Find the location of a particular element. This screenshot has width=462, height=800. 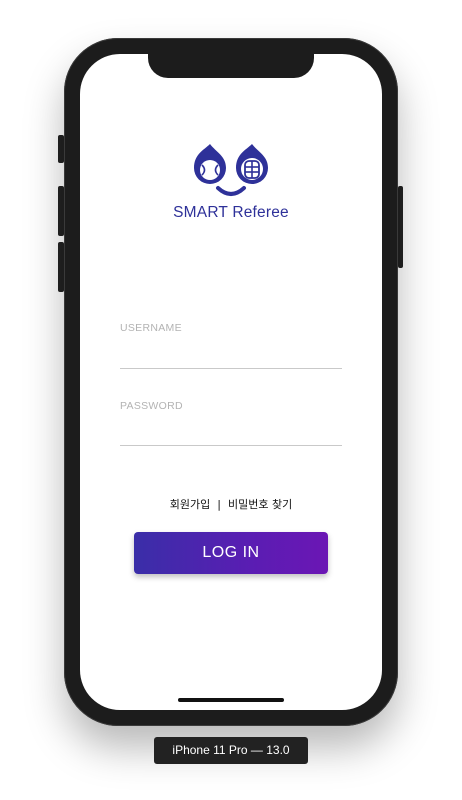

smart-referee-logo-icon is located at coordinates (231, 170).